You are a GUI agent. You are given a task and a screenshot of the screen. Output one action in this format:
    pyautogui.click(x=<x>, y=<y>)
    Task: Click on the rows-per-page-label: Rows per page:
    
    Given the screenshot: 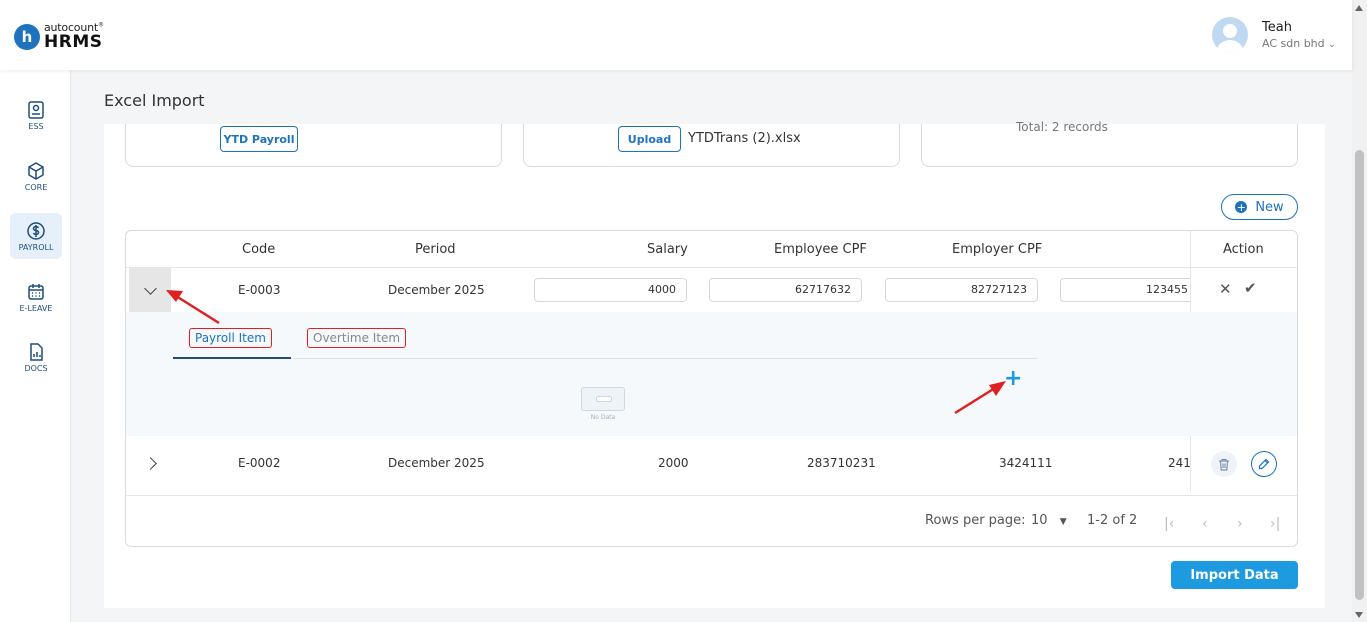 What is the action you would take?
    pyautogui.click(x=975, y=520)
    